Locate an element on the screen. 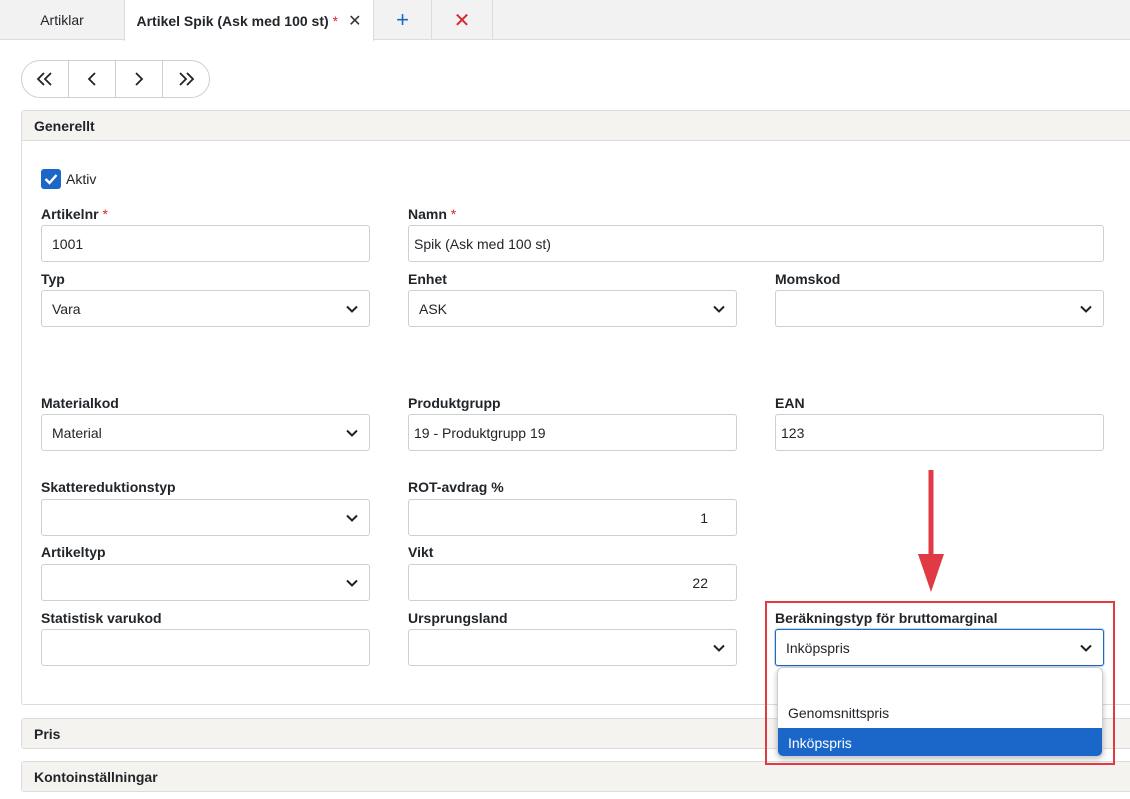  chevron-left-icon is located at coordinates (91, 79).